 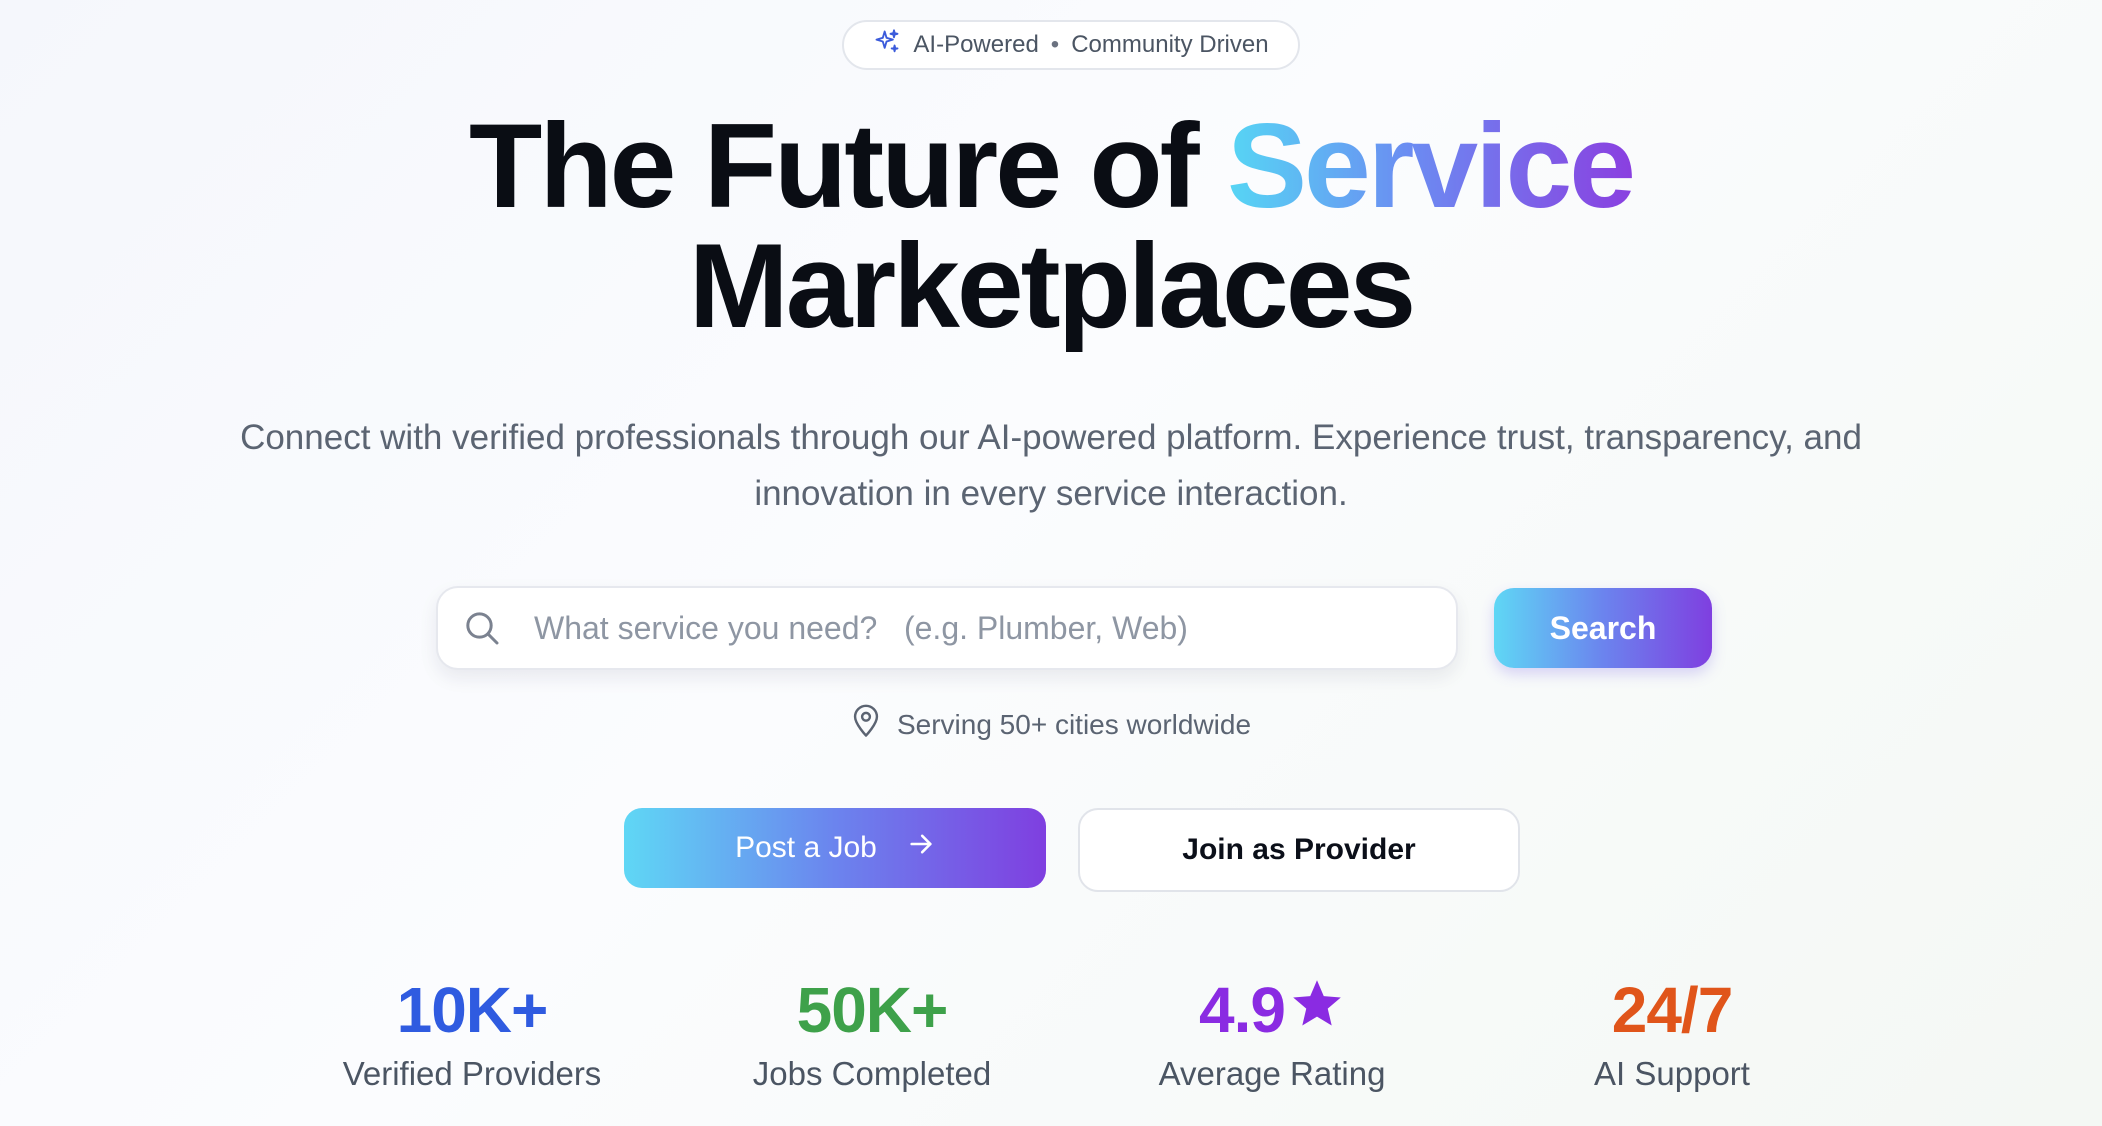 I want to click on search-bar, so click(x=947, y=628).